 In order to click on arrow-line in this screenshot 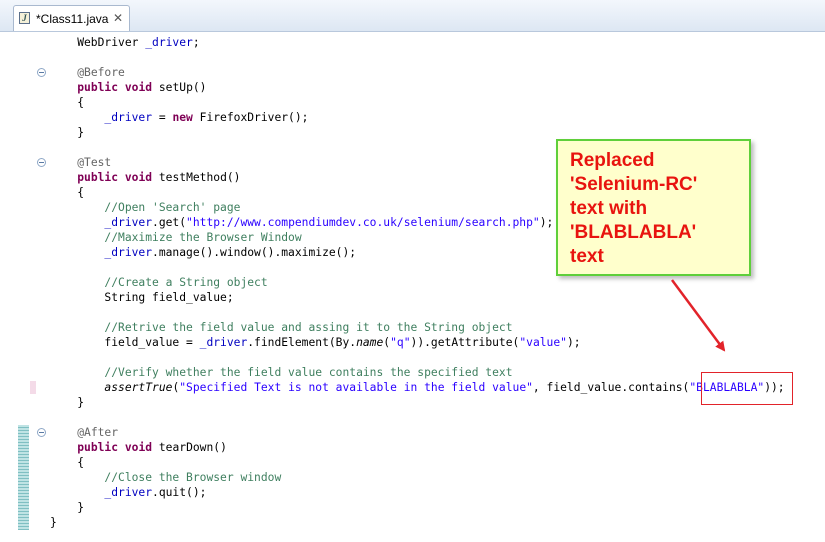, I will do `click(698, 315)`.